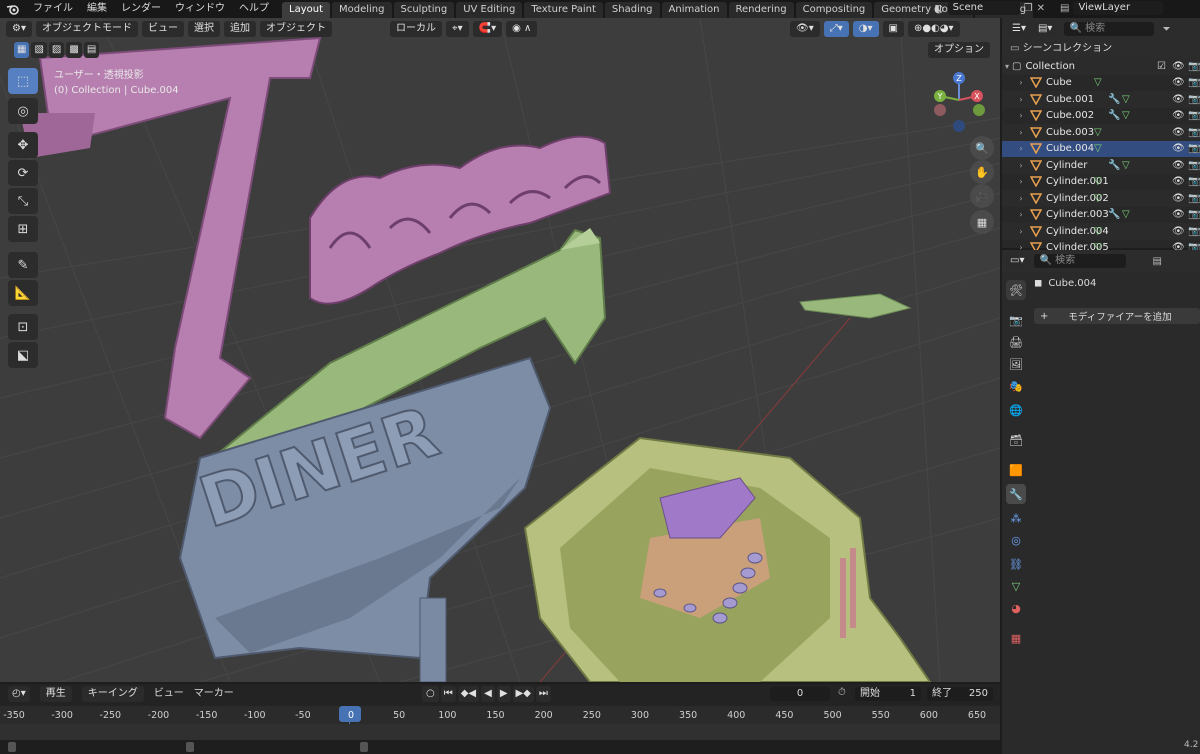 The width and height of the screenshot is (1200, 754). What do you see at coordinates (1016, 608) in the screenshot?
I see `material-tab-icon: ◕` at bounding box center [1016, 608].